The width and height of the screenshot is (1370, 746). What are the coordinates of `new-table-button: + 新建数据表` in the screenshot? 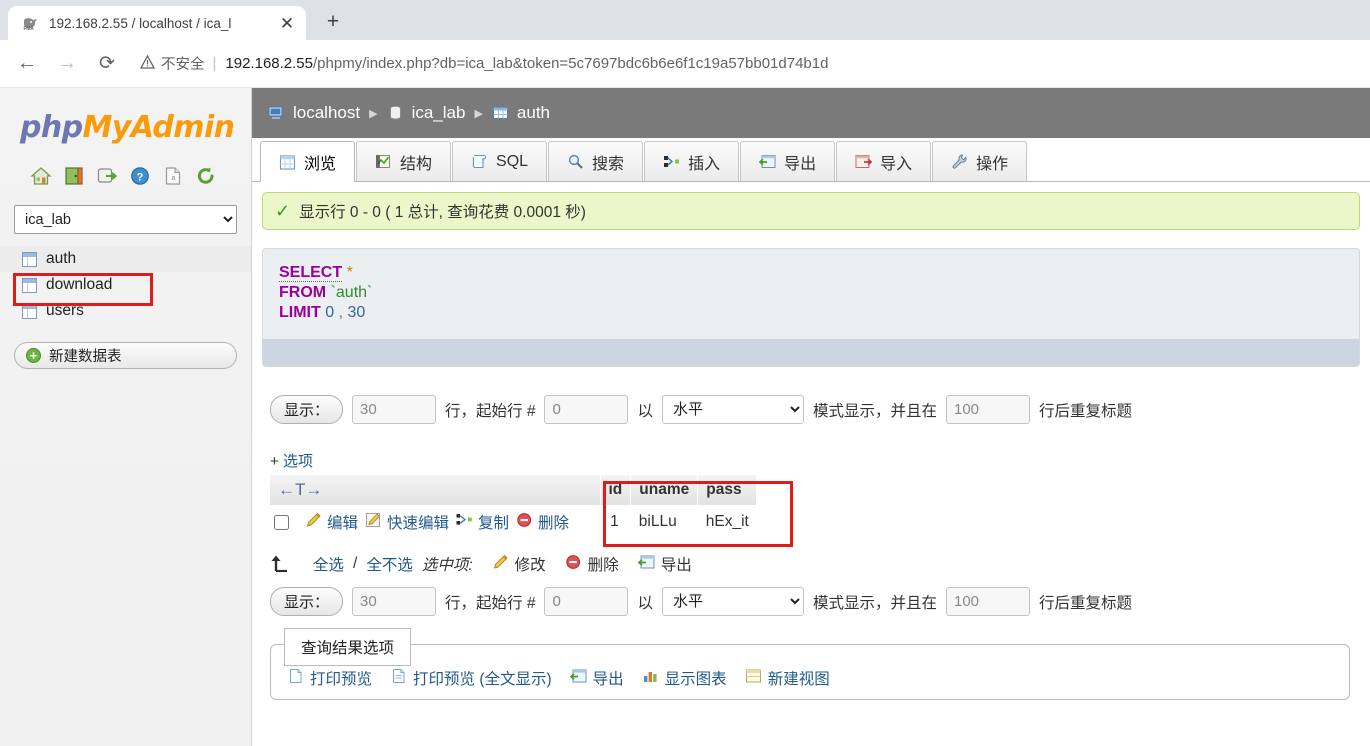 It's located at (125, 355).